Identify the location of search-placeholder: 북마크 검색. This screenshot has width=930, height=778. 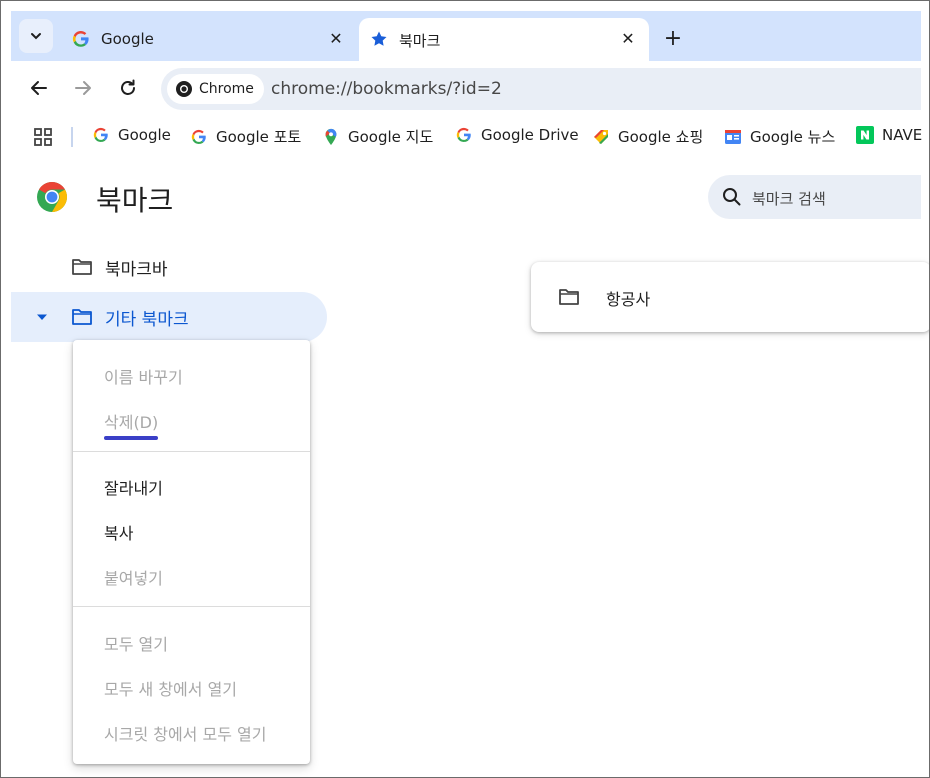
(789, 199).